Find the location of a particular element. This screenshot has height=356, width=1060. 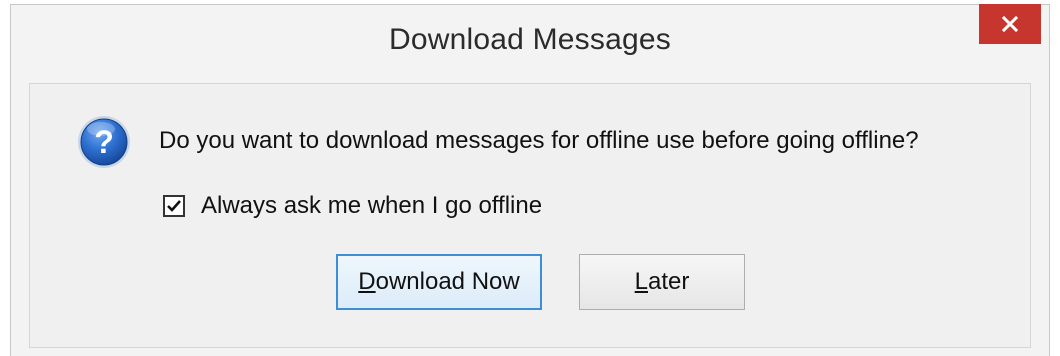

always-ask-checkbox-row: Always ask me when I go offline is located at coordinates (352, 206).